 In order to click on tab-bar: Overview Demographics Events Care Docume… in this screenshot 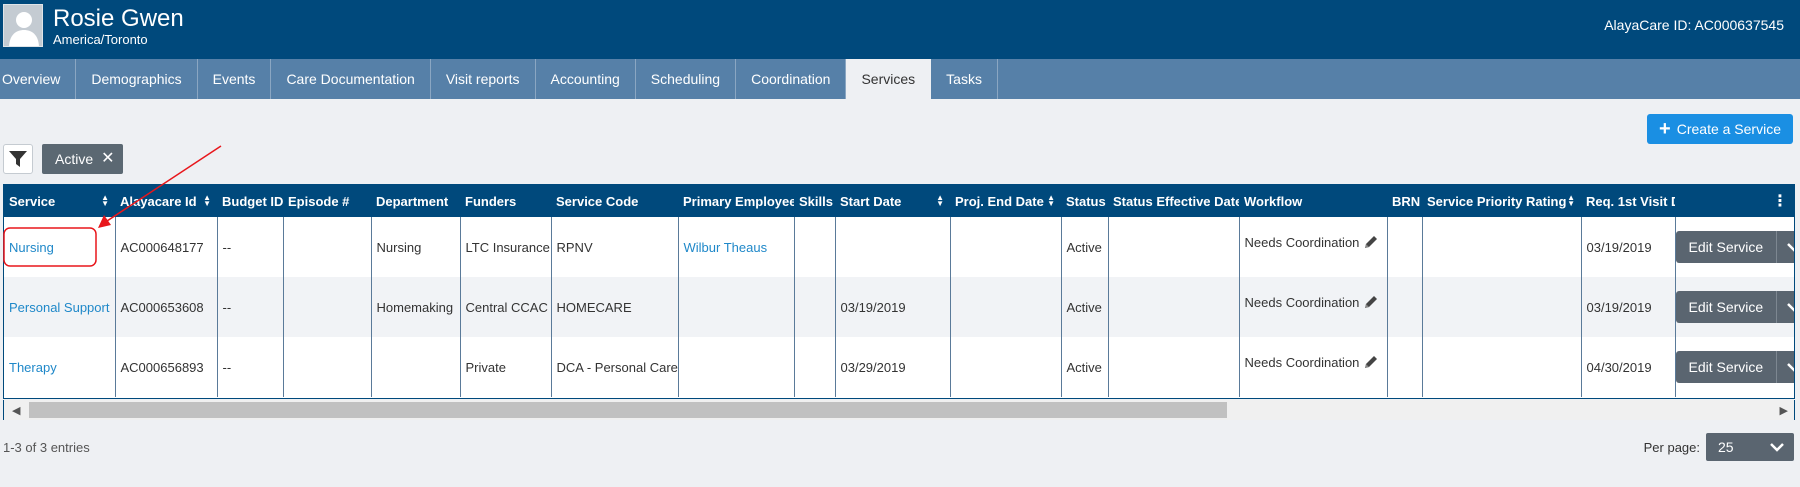, I will do `click(900, 79)`.